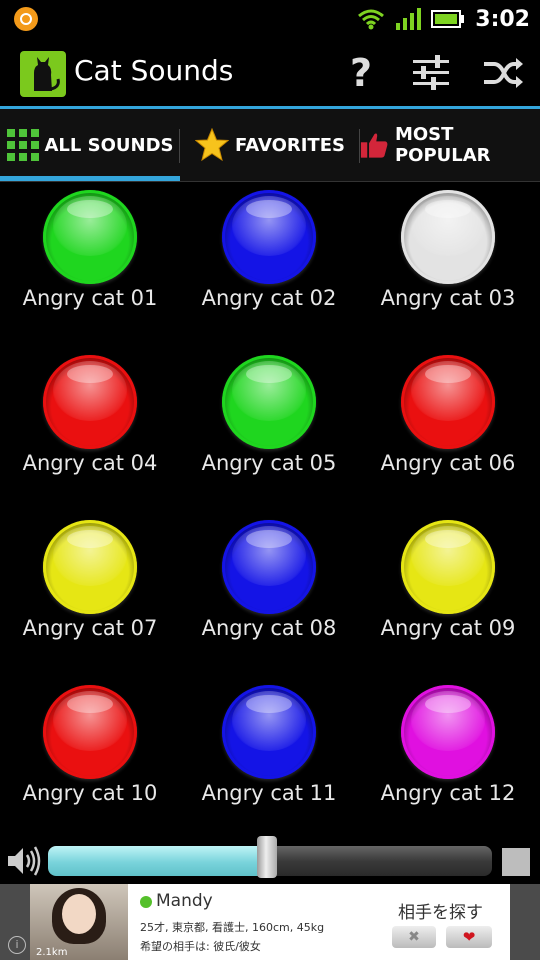 This screenshot has width=540, height=960. I want to click on online-status-icon, so click(146, 902).